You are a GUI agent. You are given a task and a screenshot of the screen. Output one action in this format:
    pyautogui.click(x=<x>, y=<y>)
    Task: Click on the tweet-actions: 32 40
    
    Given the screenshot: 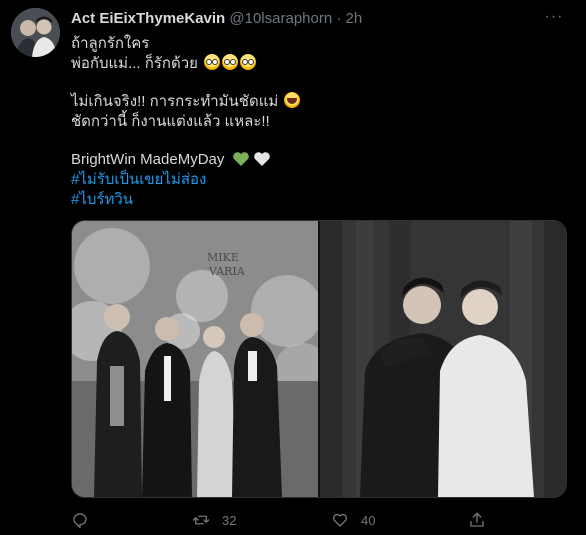 What is the action you would take?
    pyautogui.click(x=306, y=520)
    